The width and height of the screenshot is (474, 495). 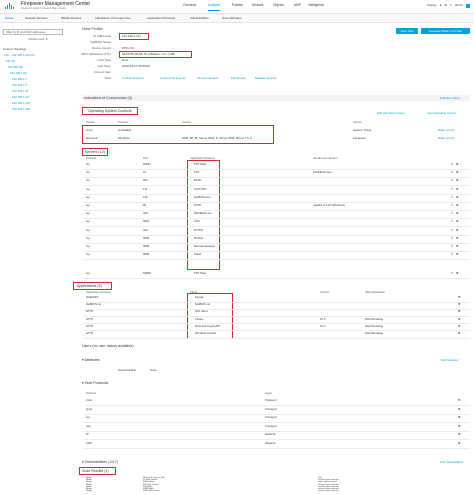 What do you see at coordinates (445, 31) in the screenshot?
I see `generate-profile-button: Generate White List Profile` at bounding box center [445, 31].